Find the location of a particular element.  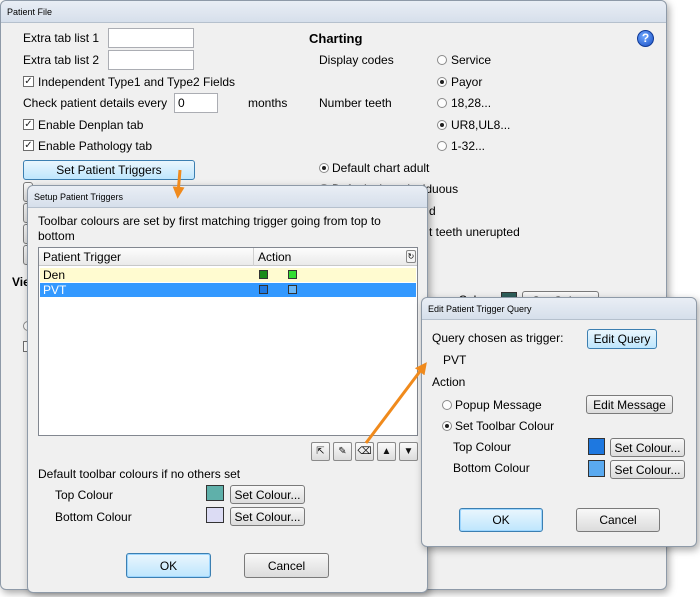

arrow-to-query-dialog is located at coordinates (395, 403).